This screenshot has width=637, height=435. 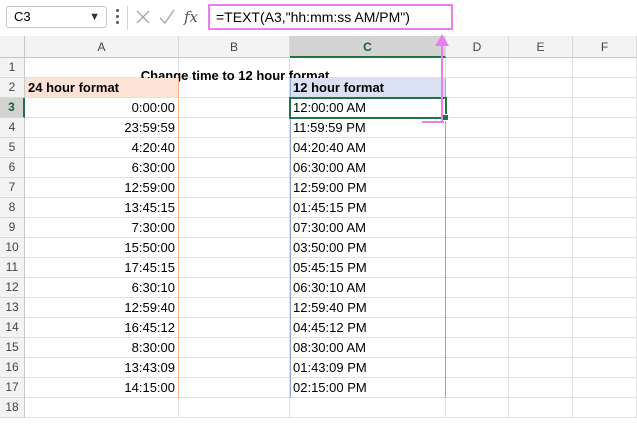 What do you see at coordinates (102, 168) in the screenshot?
I see `time-24-cell: 6:30:00` at bounding box center [102, 168].